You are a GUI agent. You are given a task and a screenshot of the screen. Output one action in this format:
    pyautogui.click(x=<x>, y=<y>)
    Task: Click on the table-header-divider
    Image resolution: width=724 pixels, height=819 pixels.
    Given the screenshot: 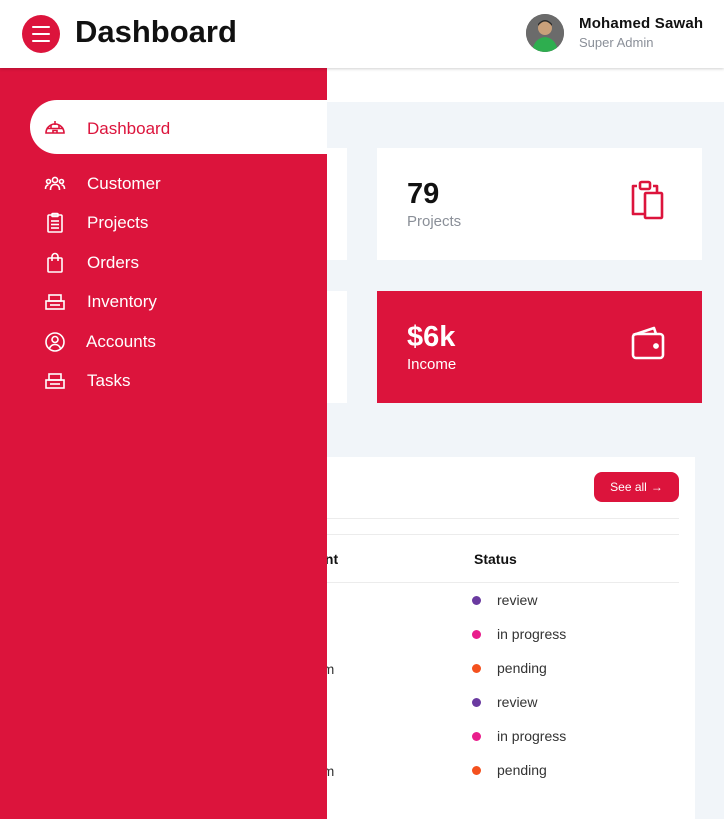 What is the action you would take?
    pyautogui.click(x=489, y=582)
    